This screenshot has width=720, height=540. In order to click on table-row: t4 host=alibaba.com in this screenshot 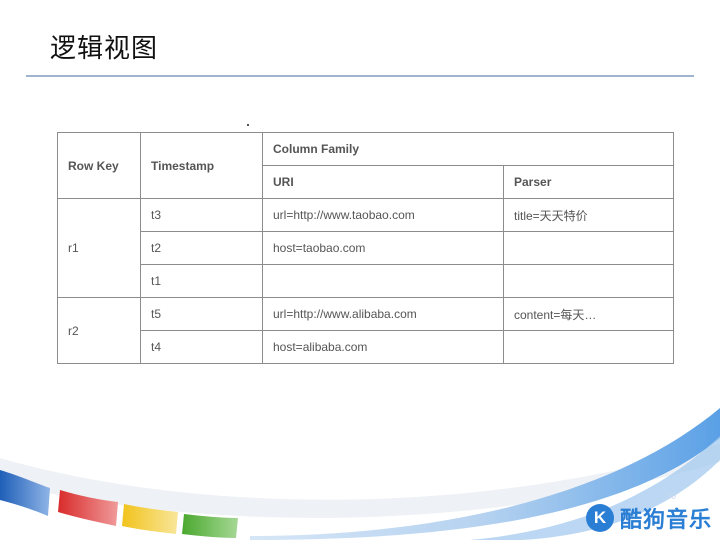, I will do `click(366, 347)`.